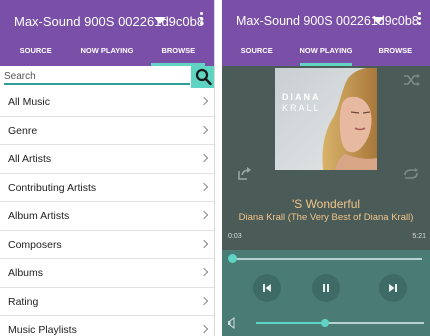 Image resolution: width=430 pixels, height=336 pixels. Describe the element at coordinates (326, 204) in the screenshot. I see `track-title: 'S Wonderful` at that location.